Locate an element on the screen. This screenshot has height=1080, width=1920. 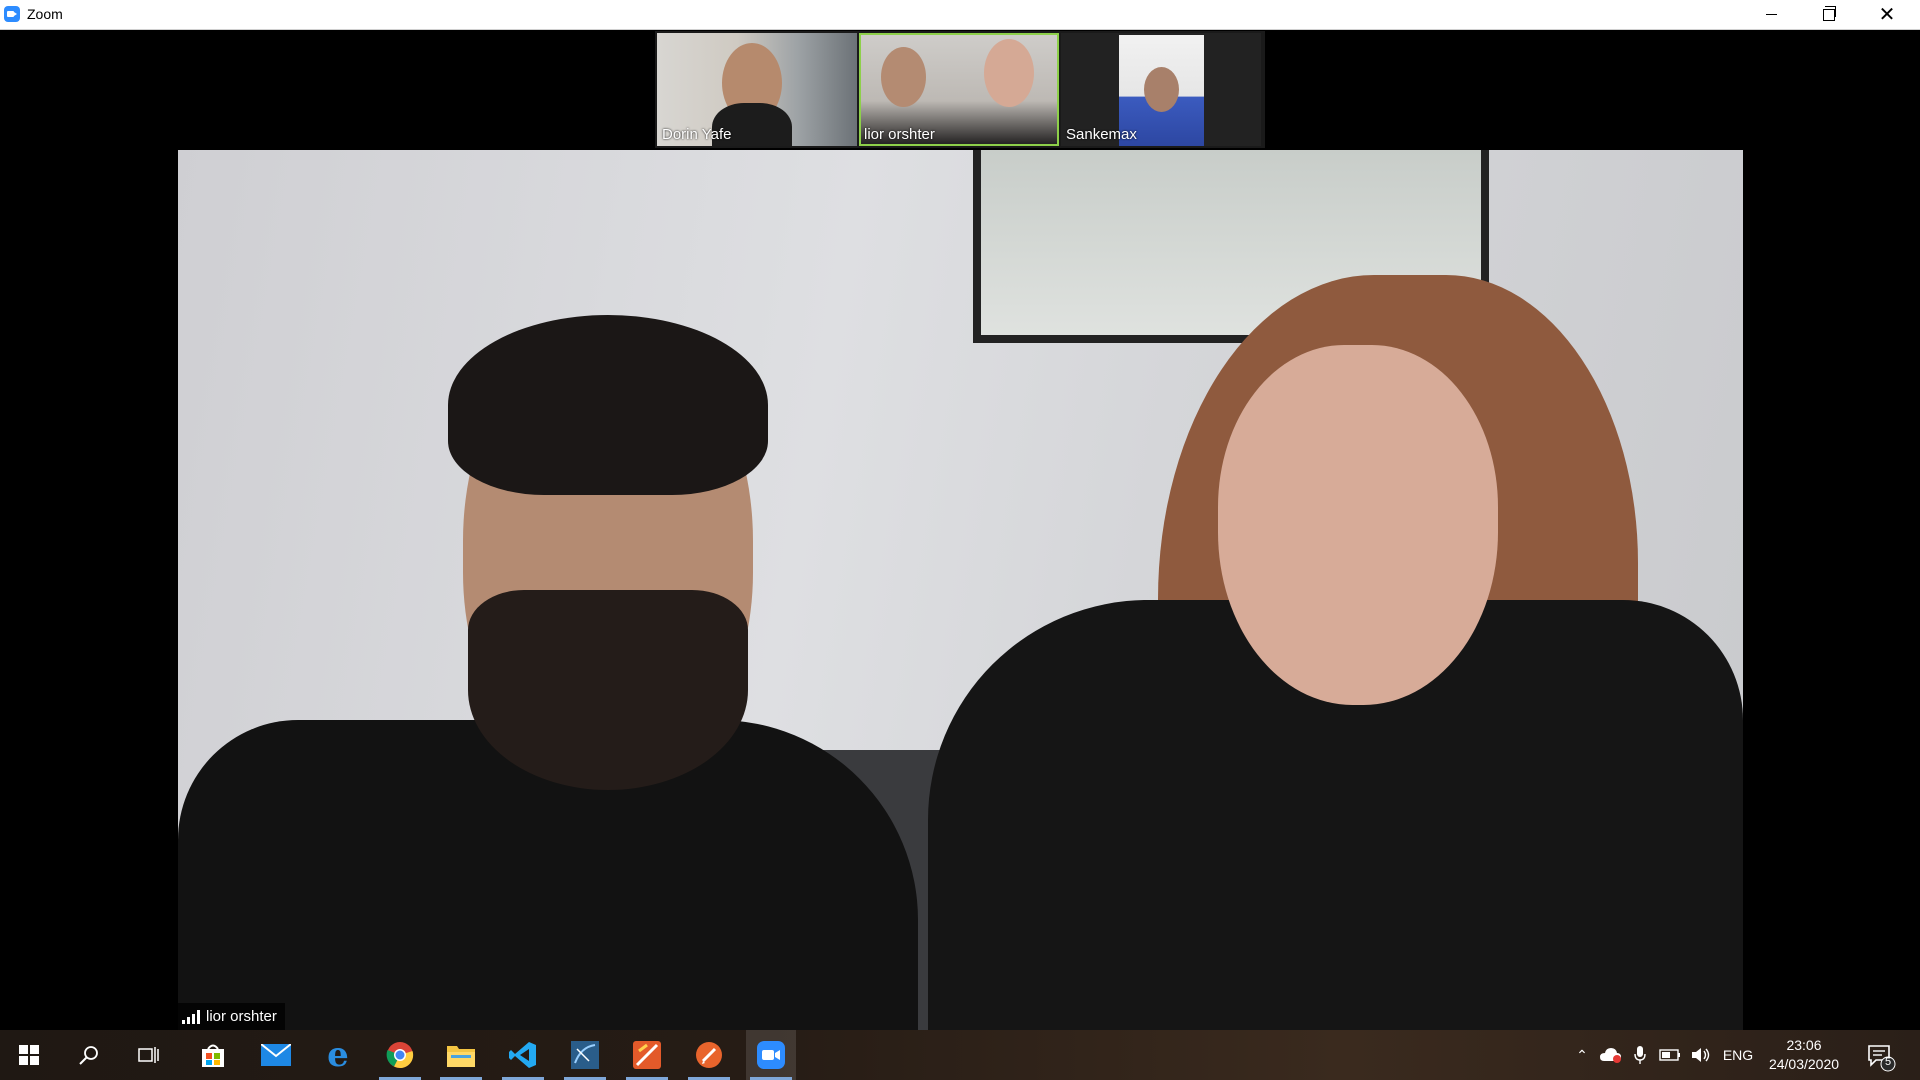
notification-count: 5 is located at coordinates (1888, 1062).